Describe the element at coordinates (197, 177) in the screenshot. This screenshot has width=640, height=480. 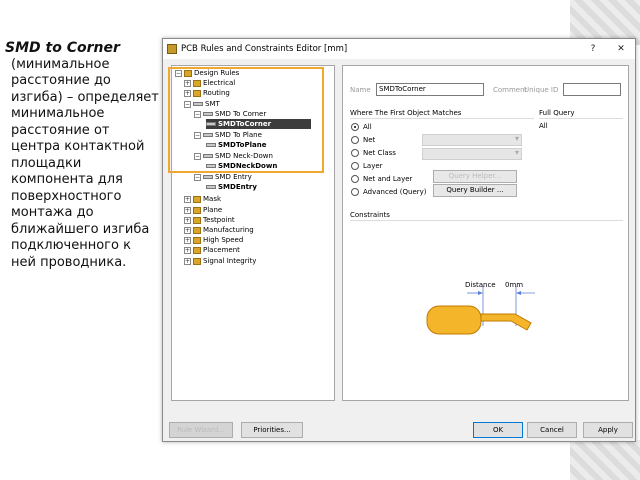
I see `collapse-icon: −` at that location.